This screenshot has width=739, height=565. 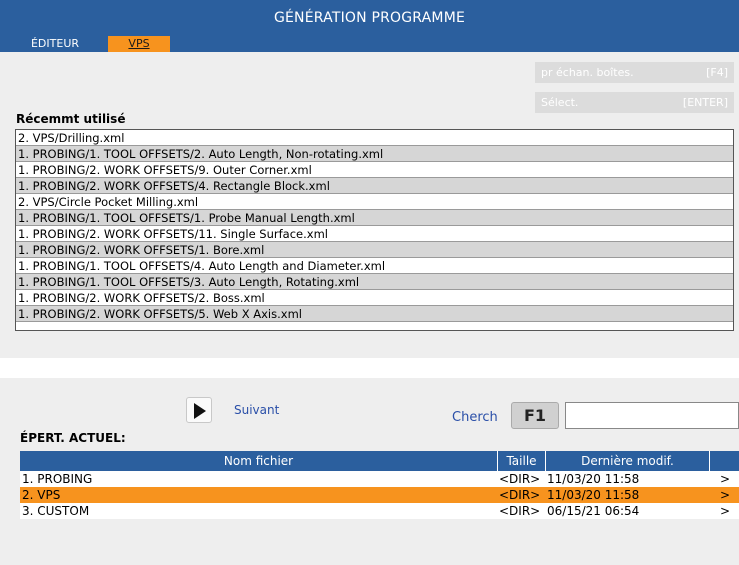 What do you see at coordinates (627, 461) in the screenshot?
I see `col-header-modified: Dernière modif.` at bounding box center [627, 461].